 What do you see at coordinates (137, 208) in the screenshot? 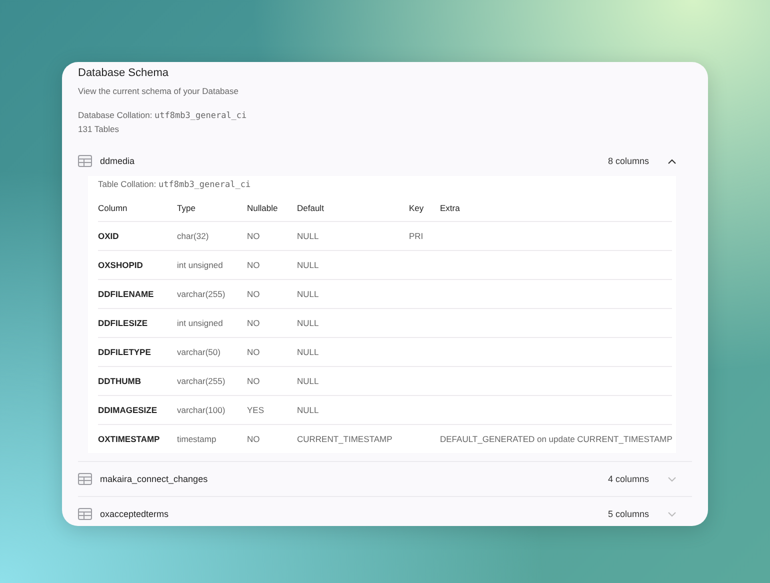
I see `column-header: Column` at bounding box center [137, 208].